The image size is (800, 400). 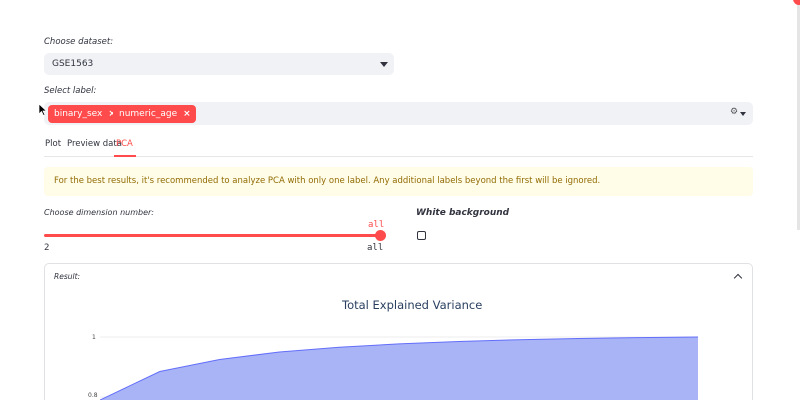 I want to click on dimension-slider-track, so click(x=213, y=235).